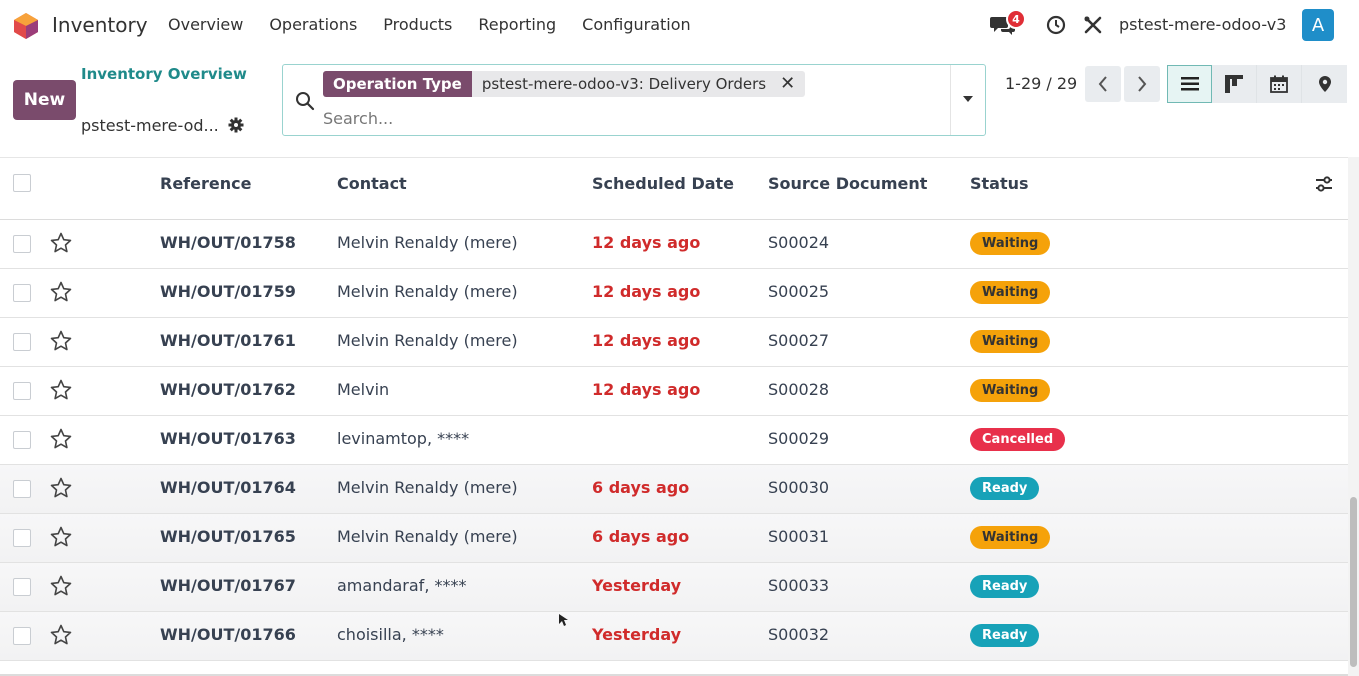 The image size is (1359, 676). I want to click on cell-reference: WH/OUT/01764, so click(228, 487).